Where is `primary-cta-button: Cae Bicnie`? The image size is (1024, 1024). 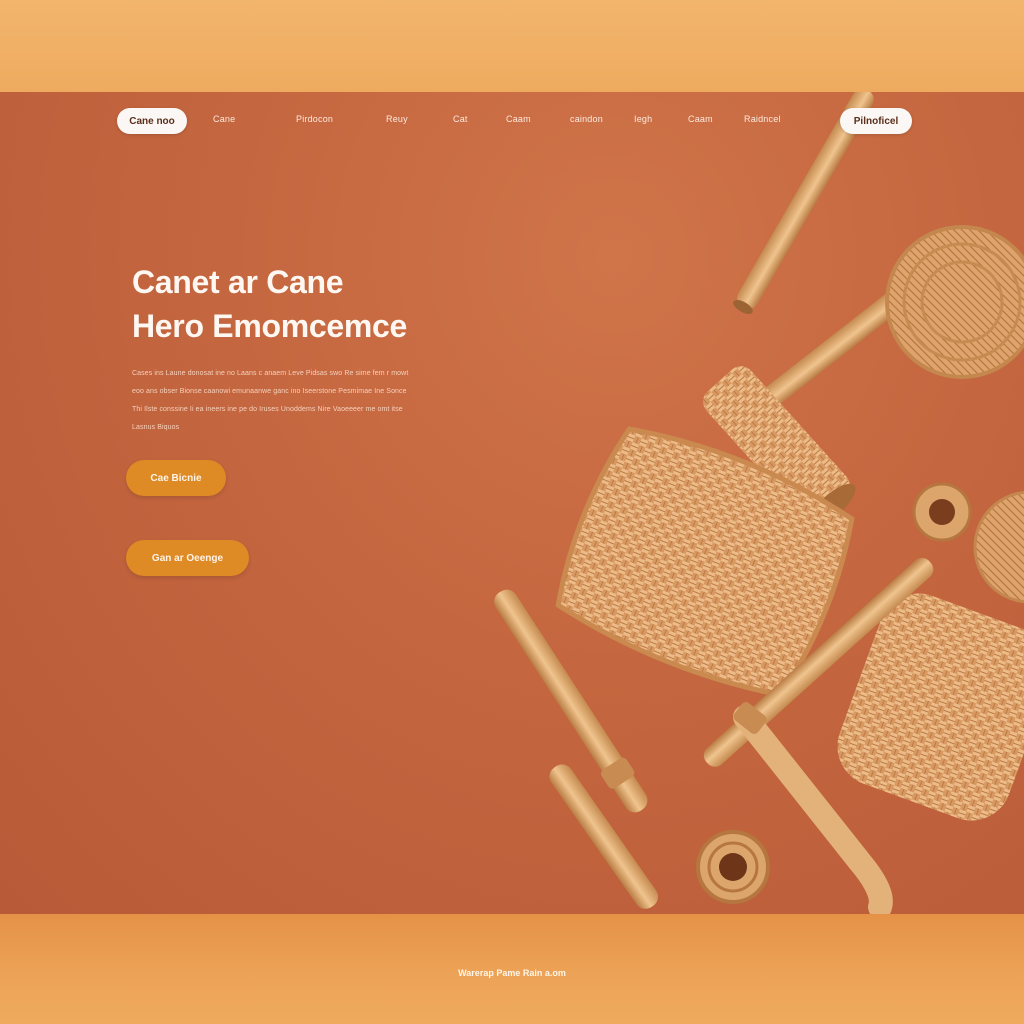 primary-cta-button: Cae Bicnie is located at coordinates (176, 478).